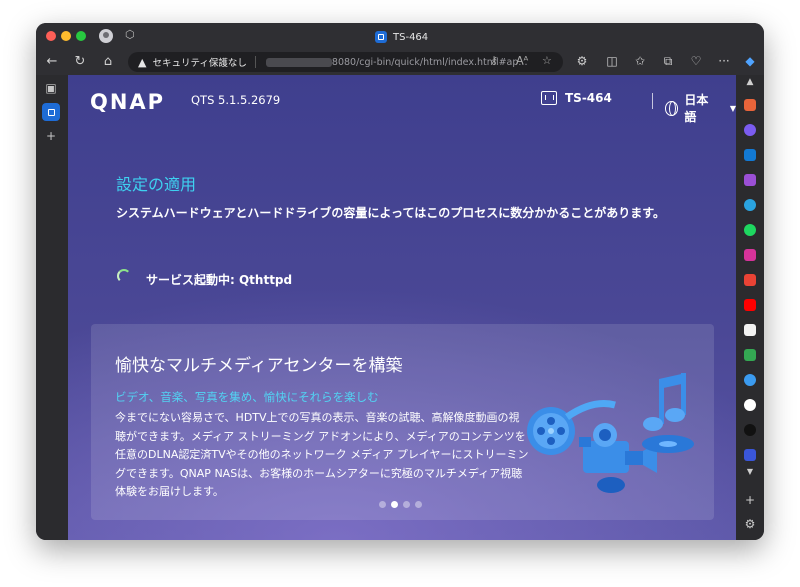 The image size is (800, 587). I want to click on youtube-icon, so click(750, 305).